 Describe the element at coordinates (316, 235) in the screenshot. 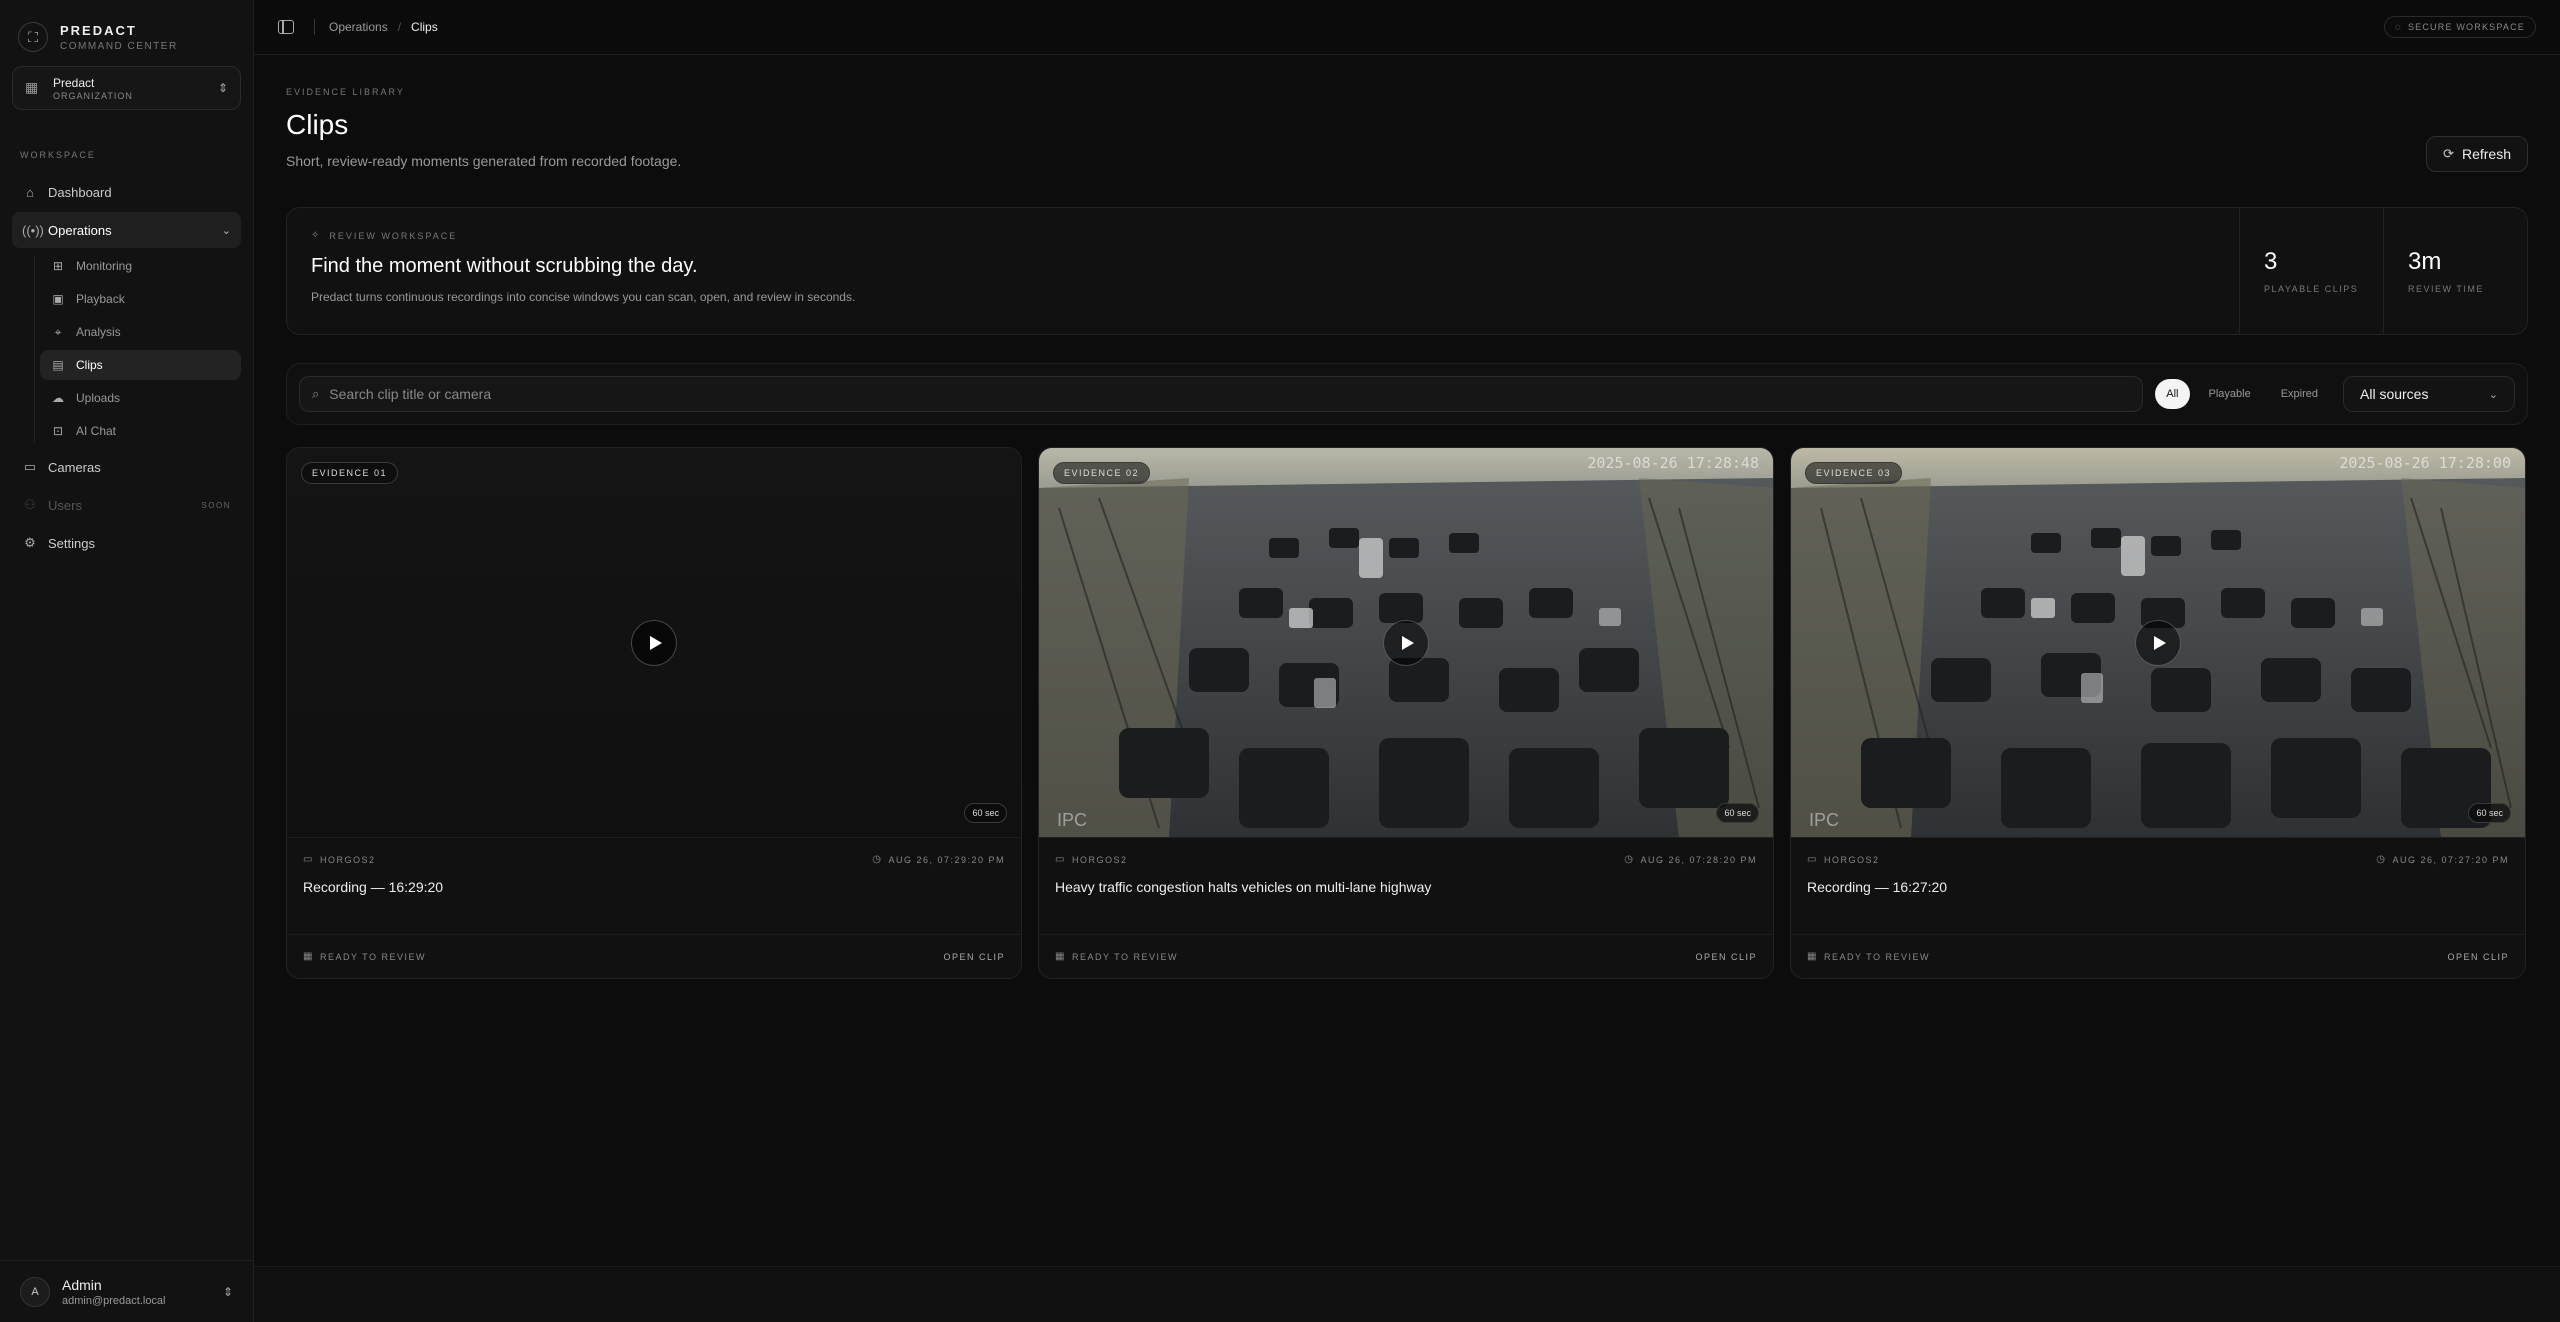

I see `sparkle-icon: ✧` at that location.